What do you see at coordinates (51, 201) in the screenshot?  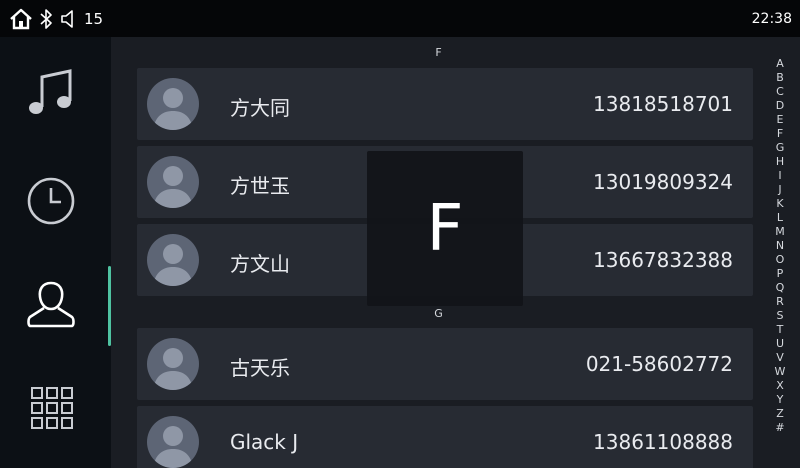 I see `clock-icon` at bounding box center [51, 201].